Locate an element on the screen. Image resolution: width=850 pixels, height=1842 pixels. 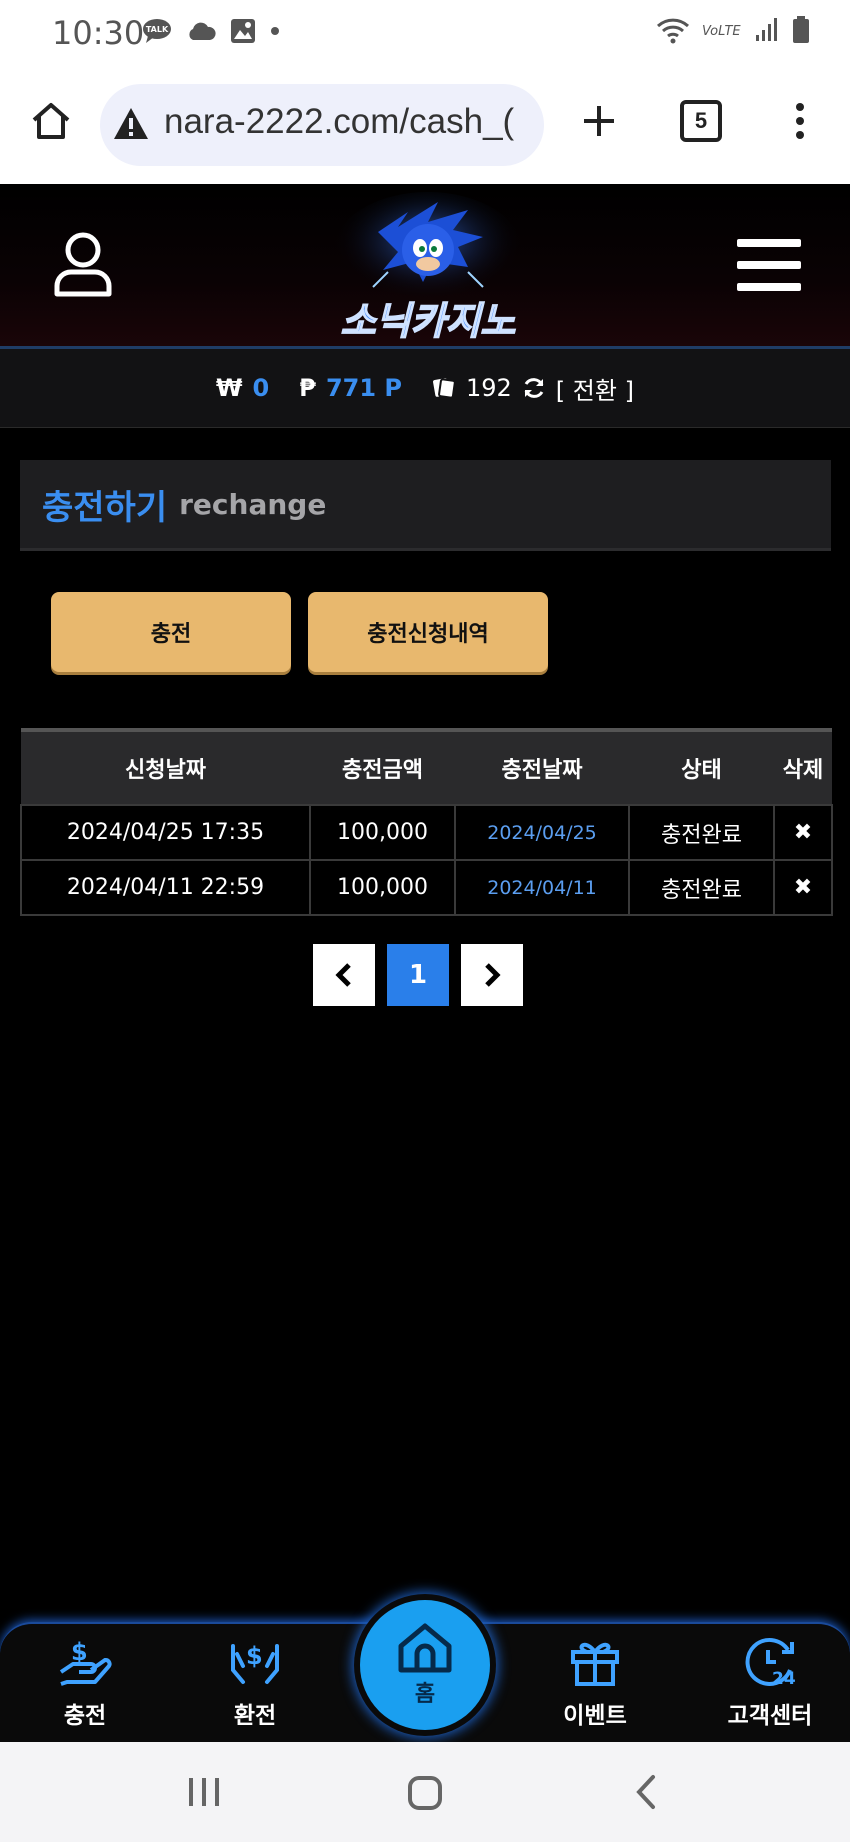
balance-bar: ₩ 0 ₱ 771 P 192 [ 전환 ] is located at coordinates (425, 388).